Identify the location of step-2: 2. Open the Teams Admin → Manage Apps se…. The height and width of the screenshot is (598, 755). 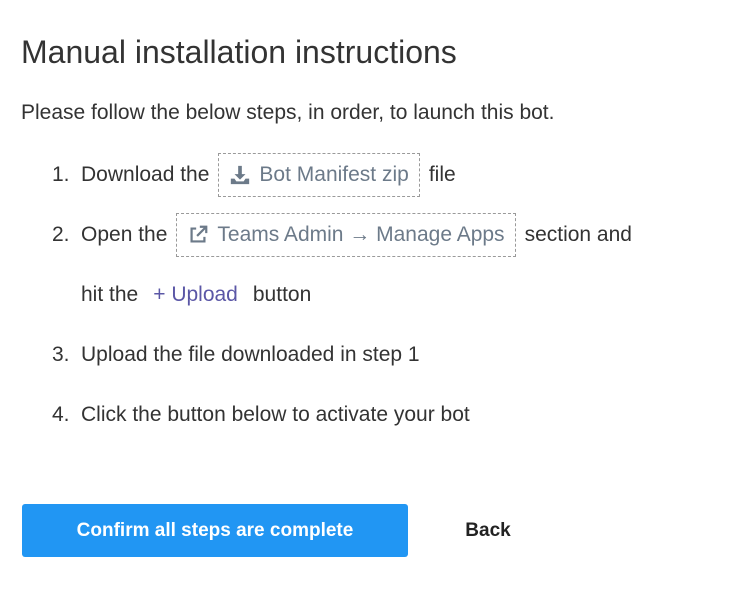
(342, 235).